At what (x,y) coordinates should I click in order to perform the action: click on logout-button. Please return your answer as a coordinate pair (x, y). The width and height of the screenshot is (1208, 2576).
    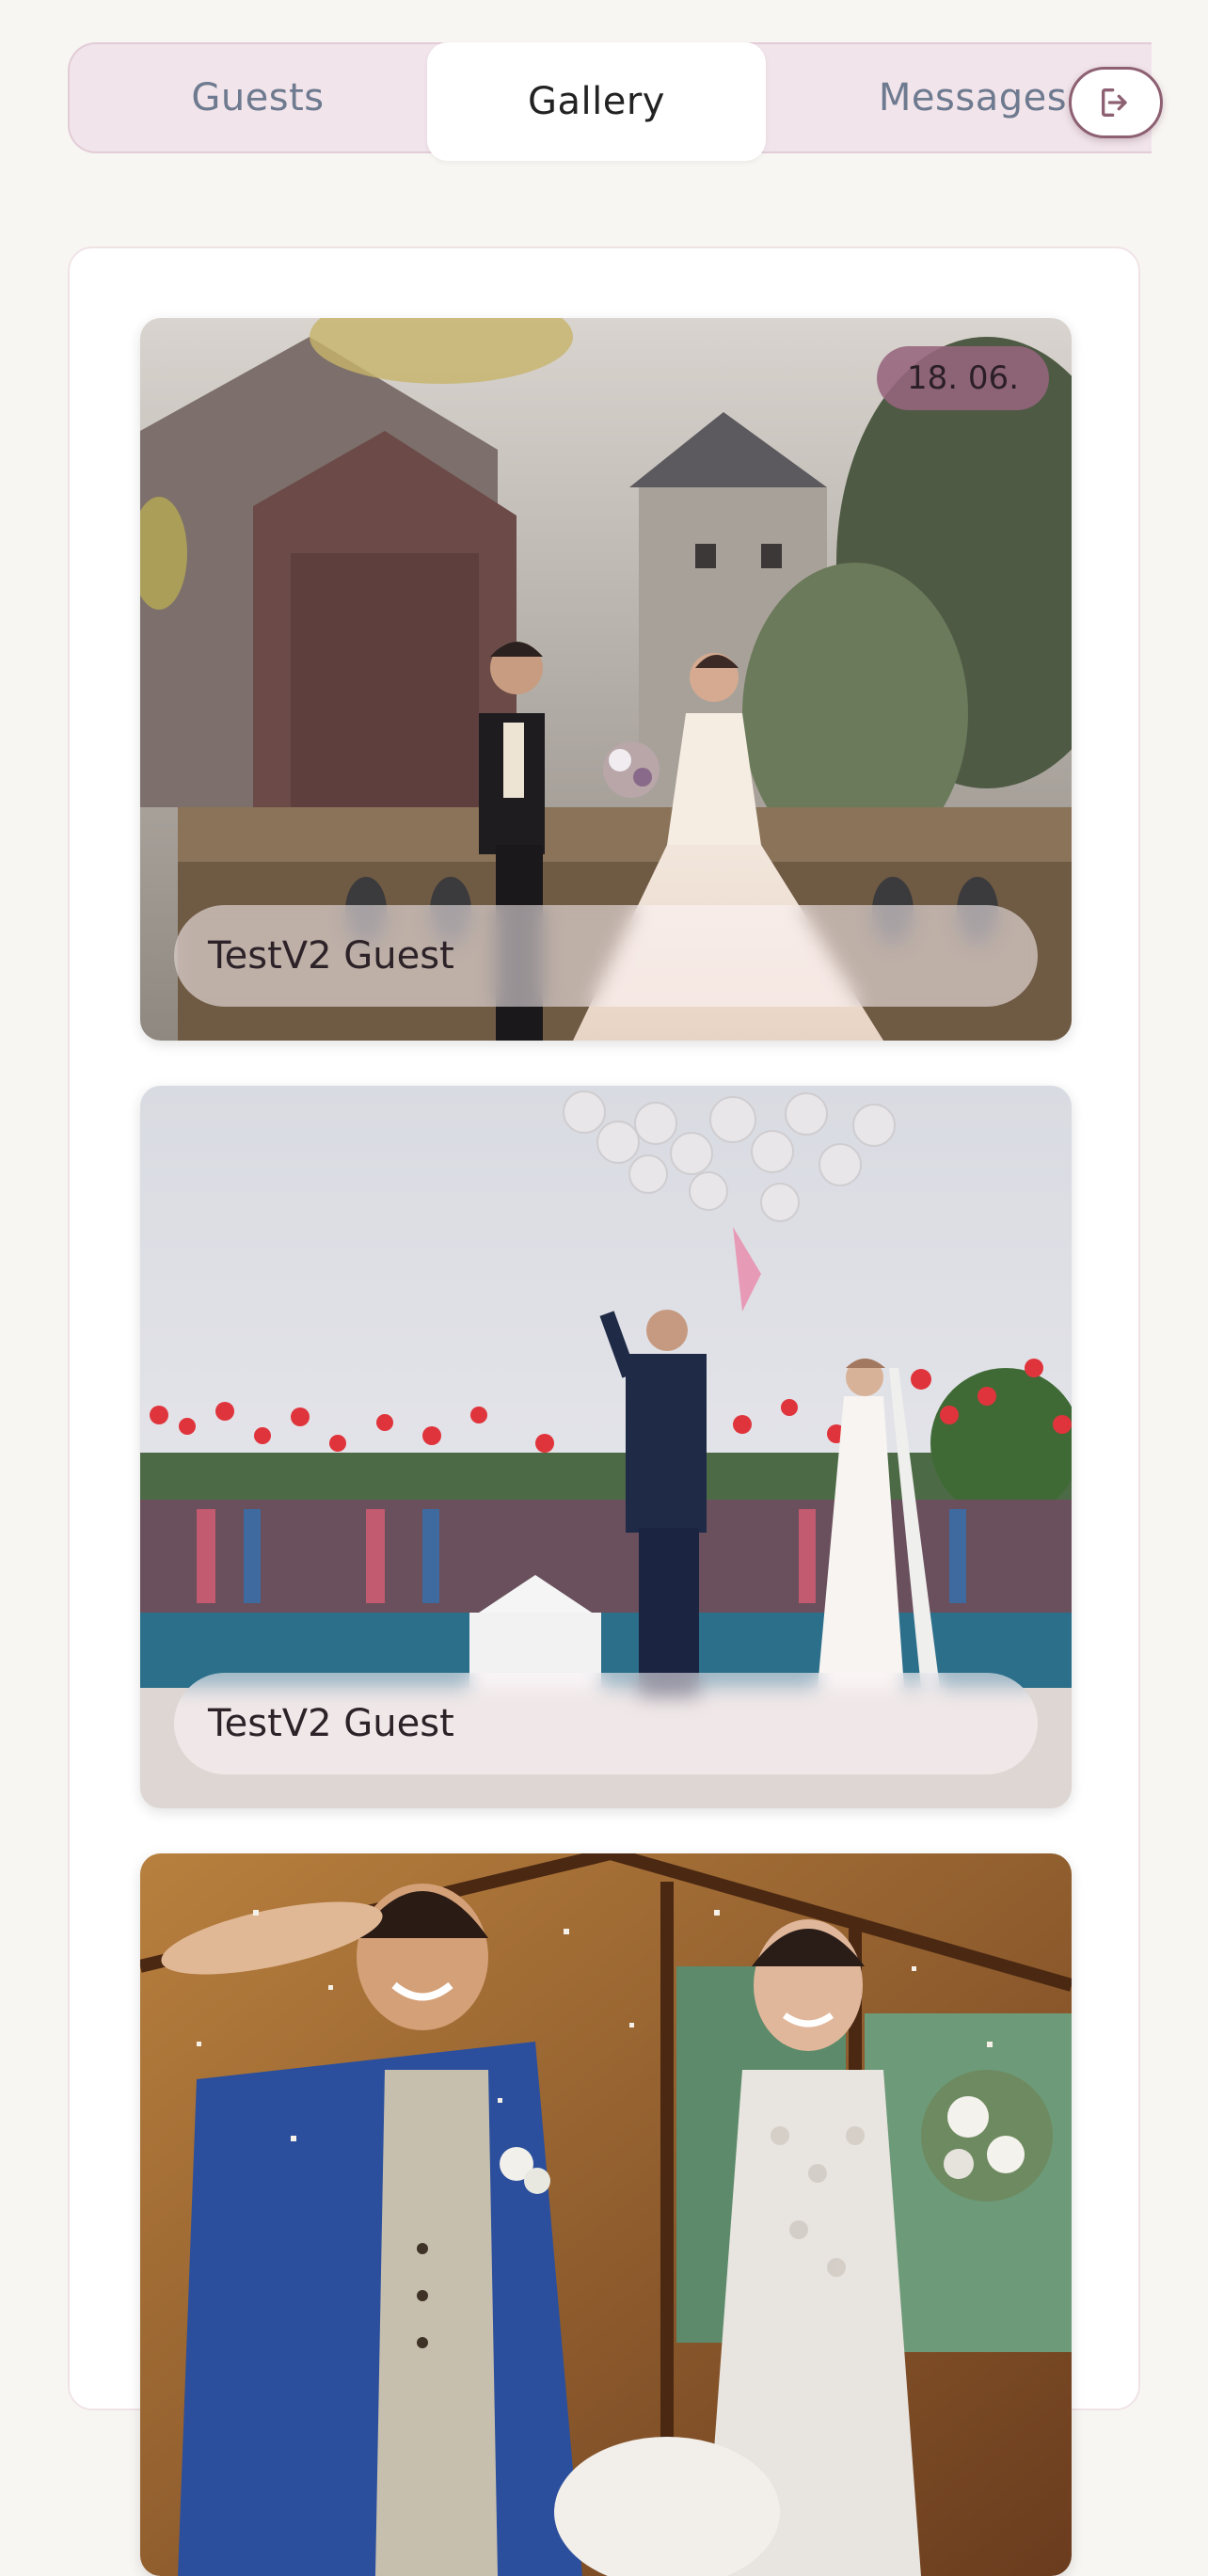
    Looking at the image, I should click on (1116, 103).